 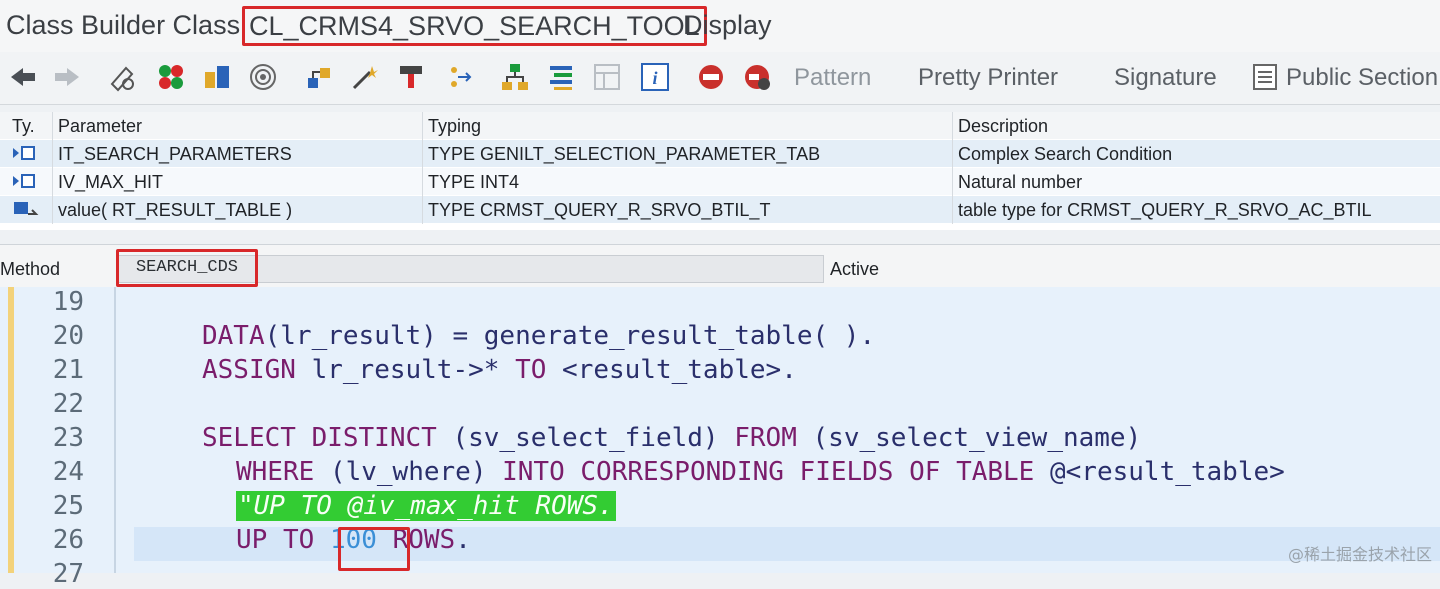 I want to click on parameter-description: Complex Search Condition, so click(x=1065, y=154).